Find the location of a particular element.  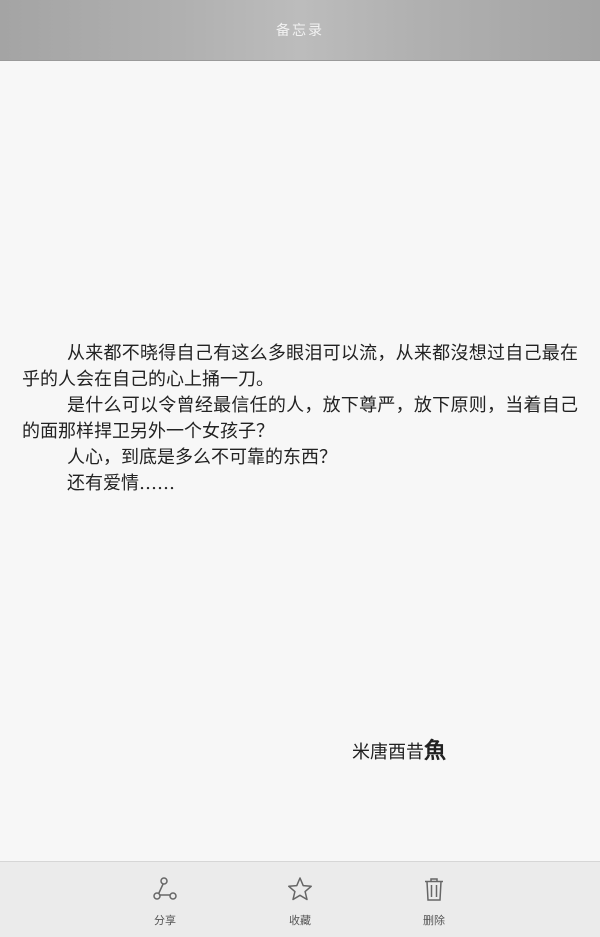

signature-char: 魚 is located at coordinates (435, 751).